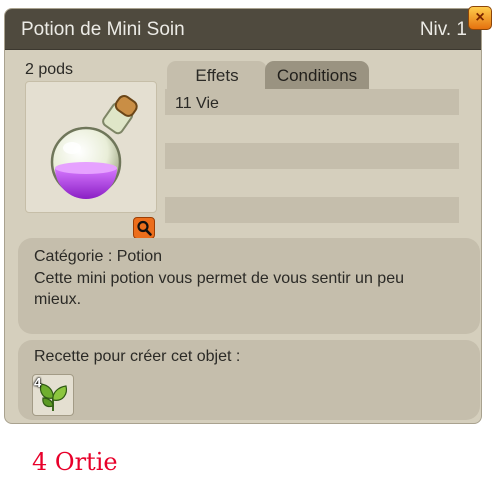  I want to click on zoom-button, so click(144, 228).